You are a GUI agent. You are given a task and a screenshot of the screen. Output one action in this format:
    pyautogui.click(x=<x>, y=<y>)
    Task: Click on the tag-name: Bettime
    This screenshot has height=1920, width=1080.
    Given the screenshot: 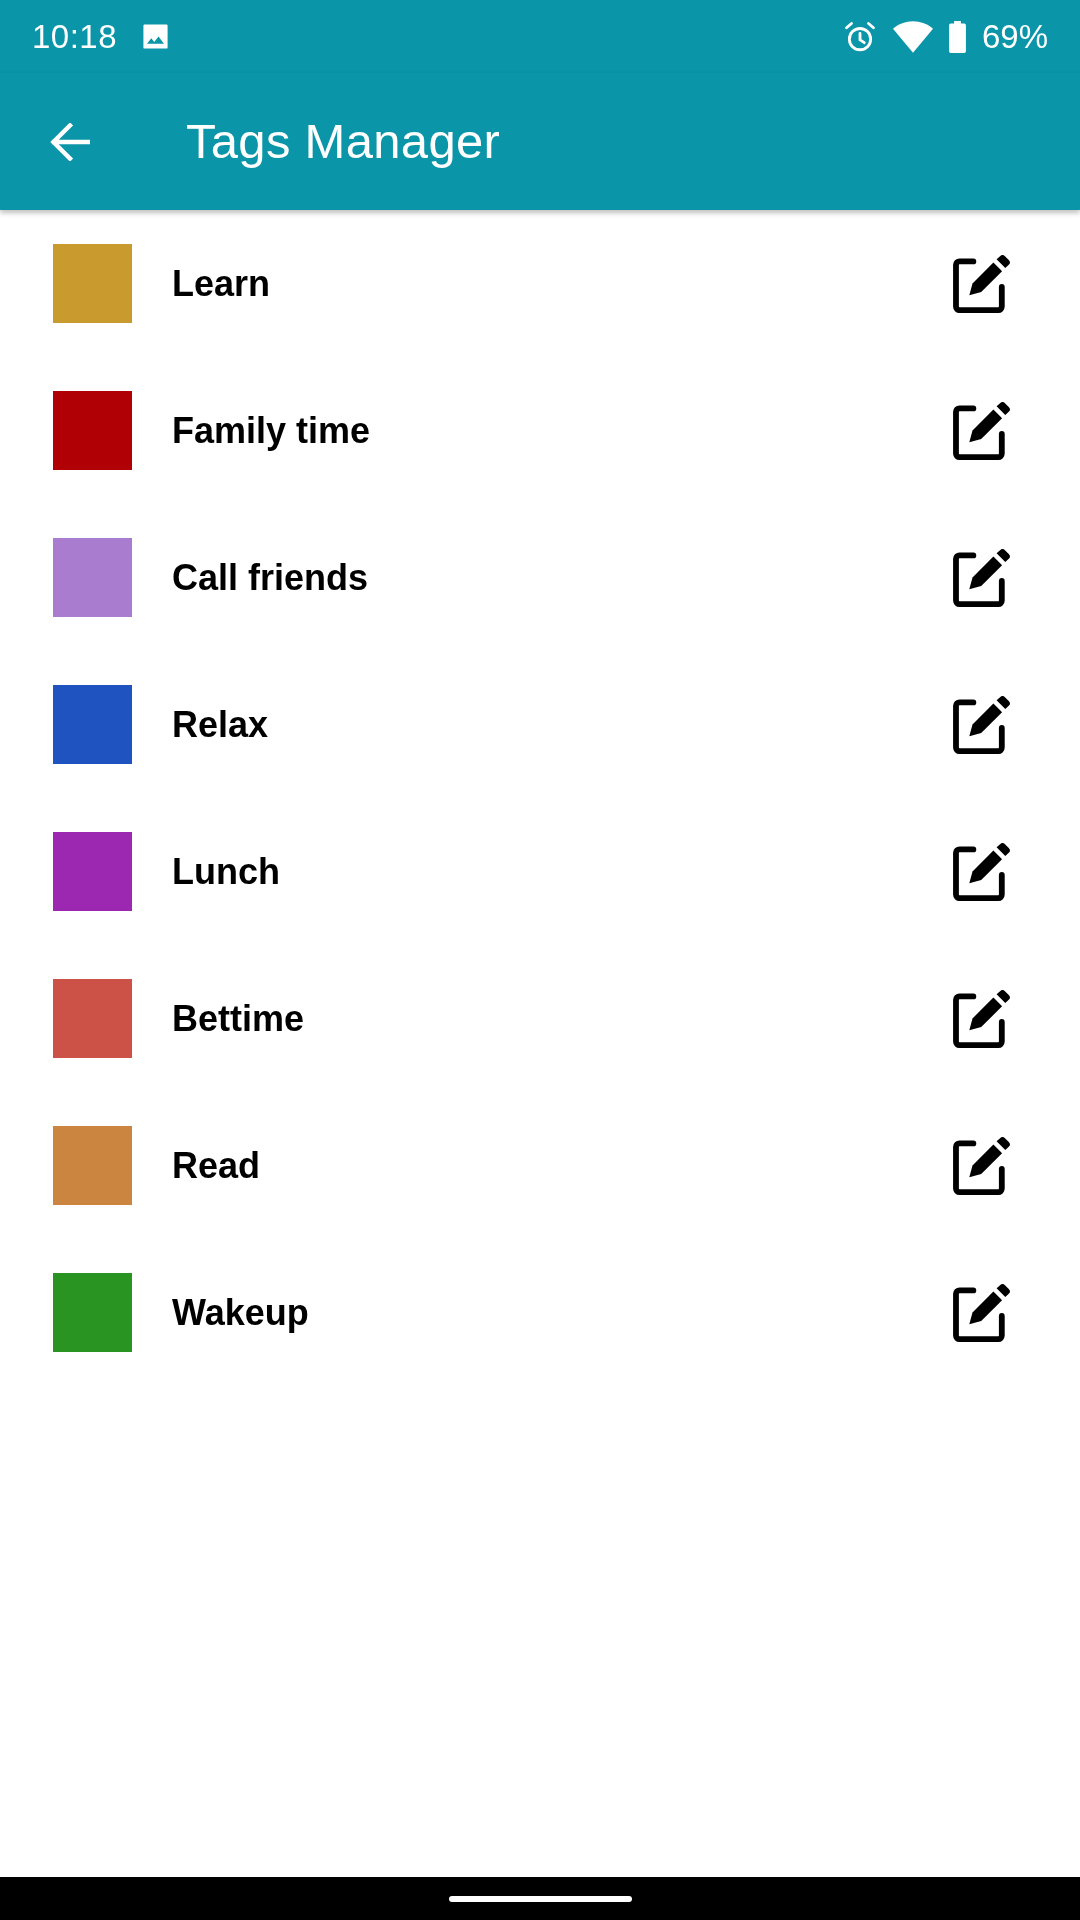 What is the action you would take?
    pyautogui.click(x=238, y=1018)
    